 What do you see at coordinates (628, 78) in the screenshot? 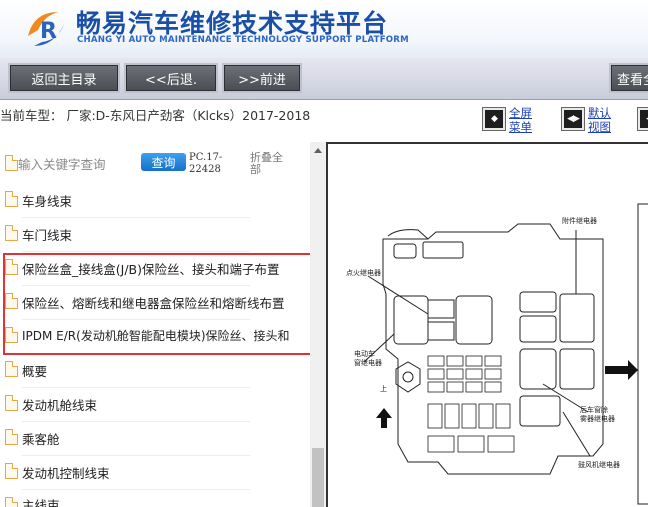
I see `view-all-button: 查看全` at bounding box center [628, 78].